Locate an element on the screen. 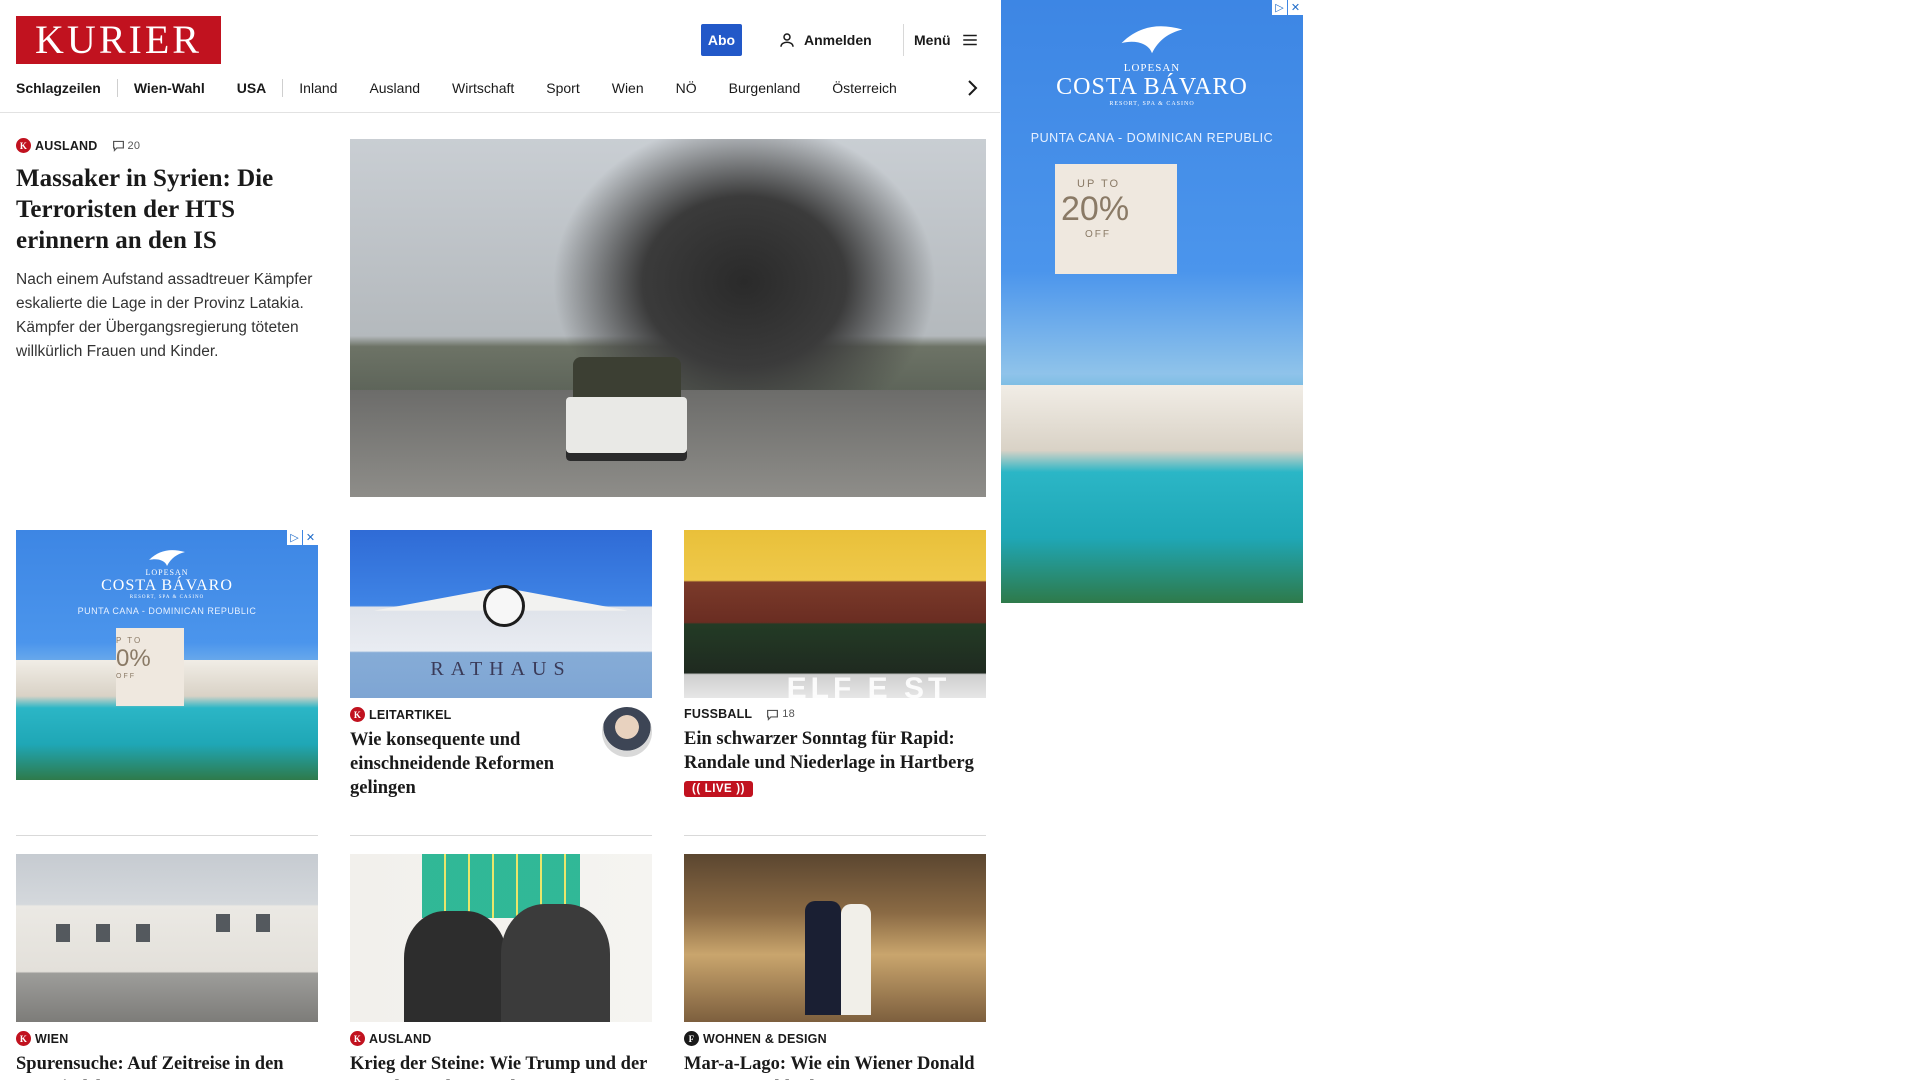  nav-item-sport: Sport is located at coordinates (578, 88).